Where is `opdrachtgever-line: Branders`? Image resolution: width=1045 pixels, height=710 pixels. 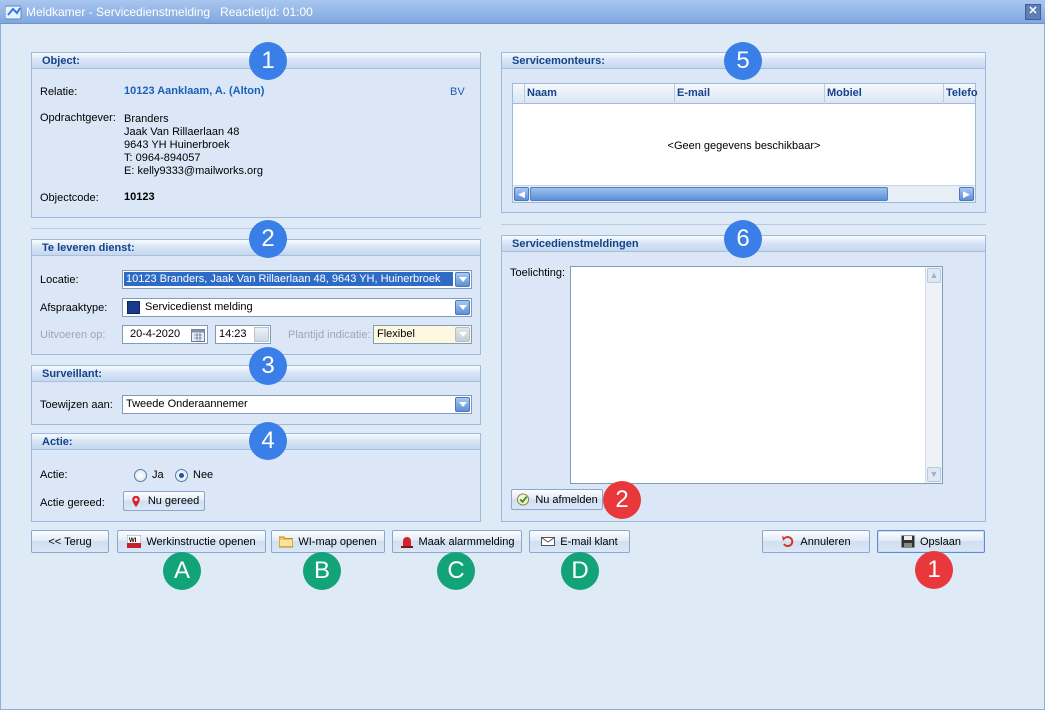
opdrachtgever-line: Branders is located at coordinates (146, 119).